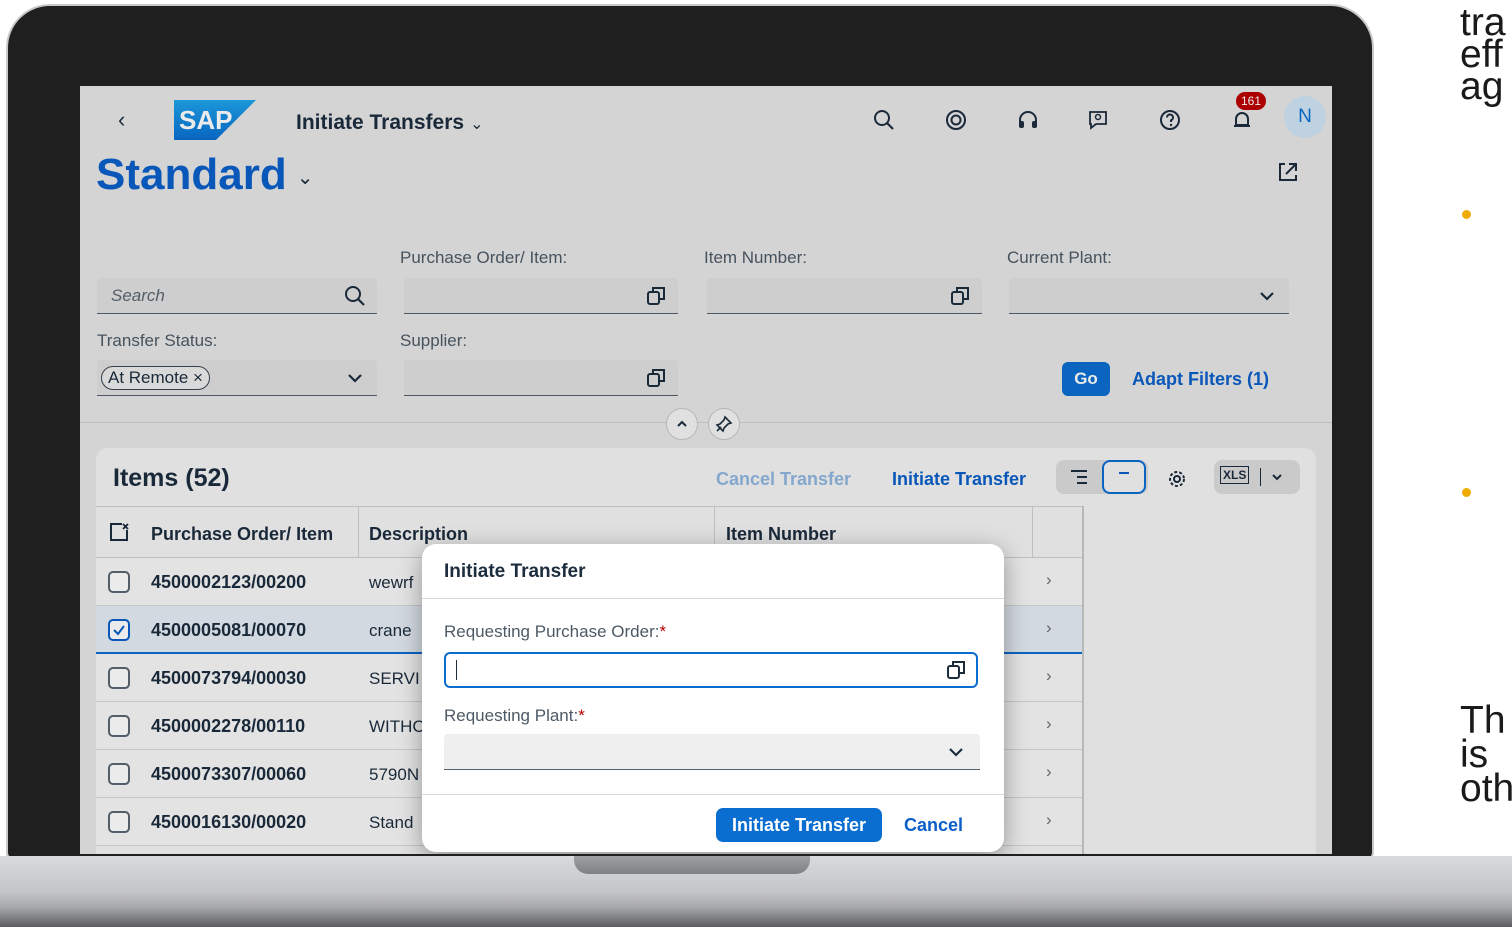 The width and height of the screenshot is (1512, 927). What do you see at coordinates (956, 752) in the screenshot?
I see `chevron-down-icon` at bounding box center [956, 752].